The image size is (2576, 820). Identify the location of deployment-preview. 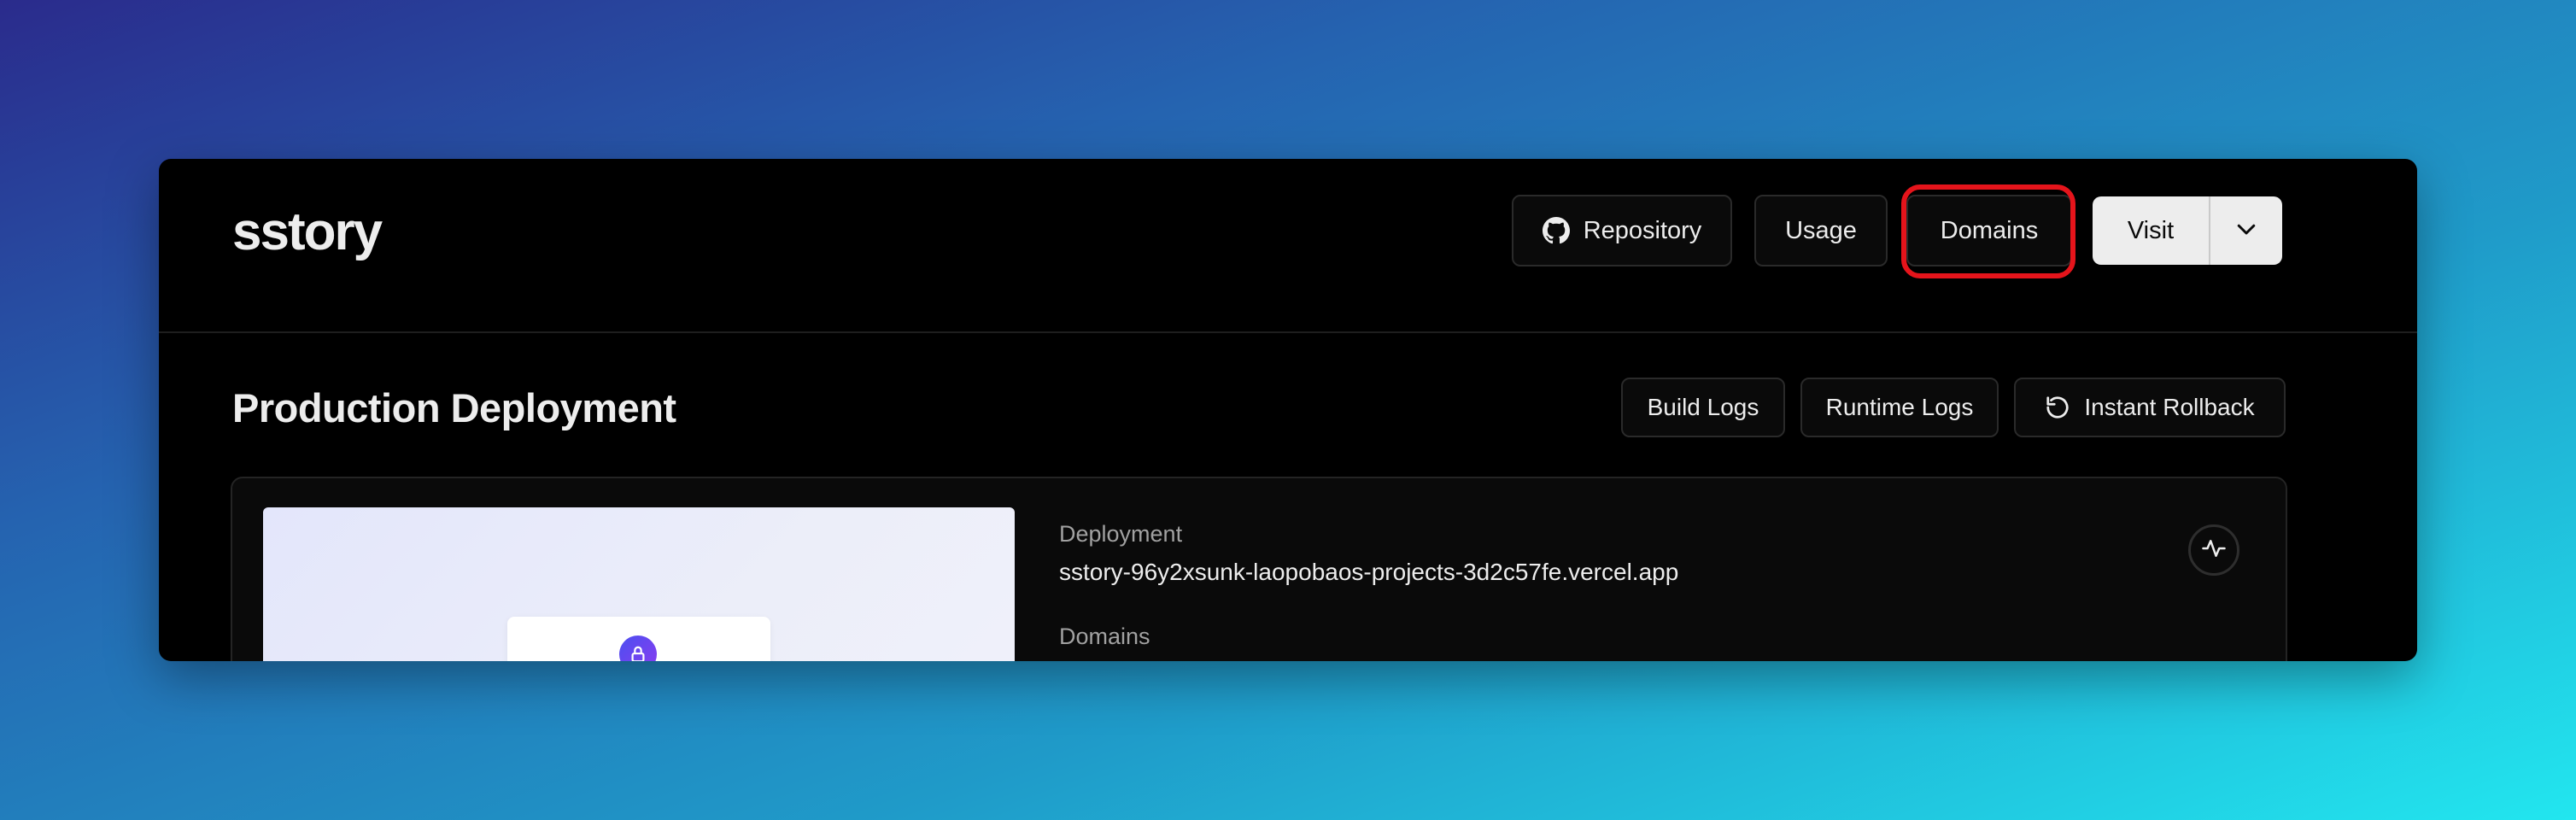
(639, 584).